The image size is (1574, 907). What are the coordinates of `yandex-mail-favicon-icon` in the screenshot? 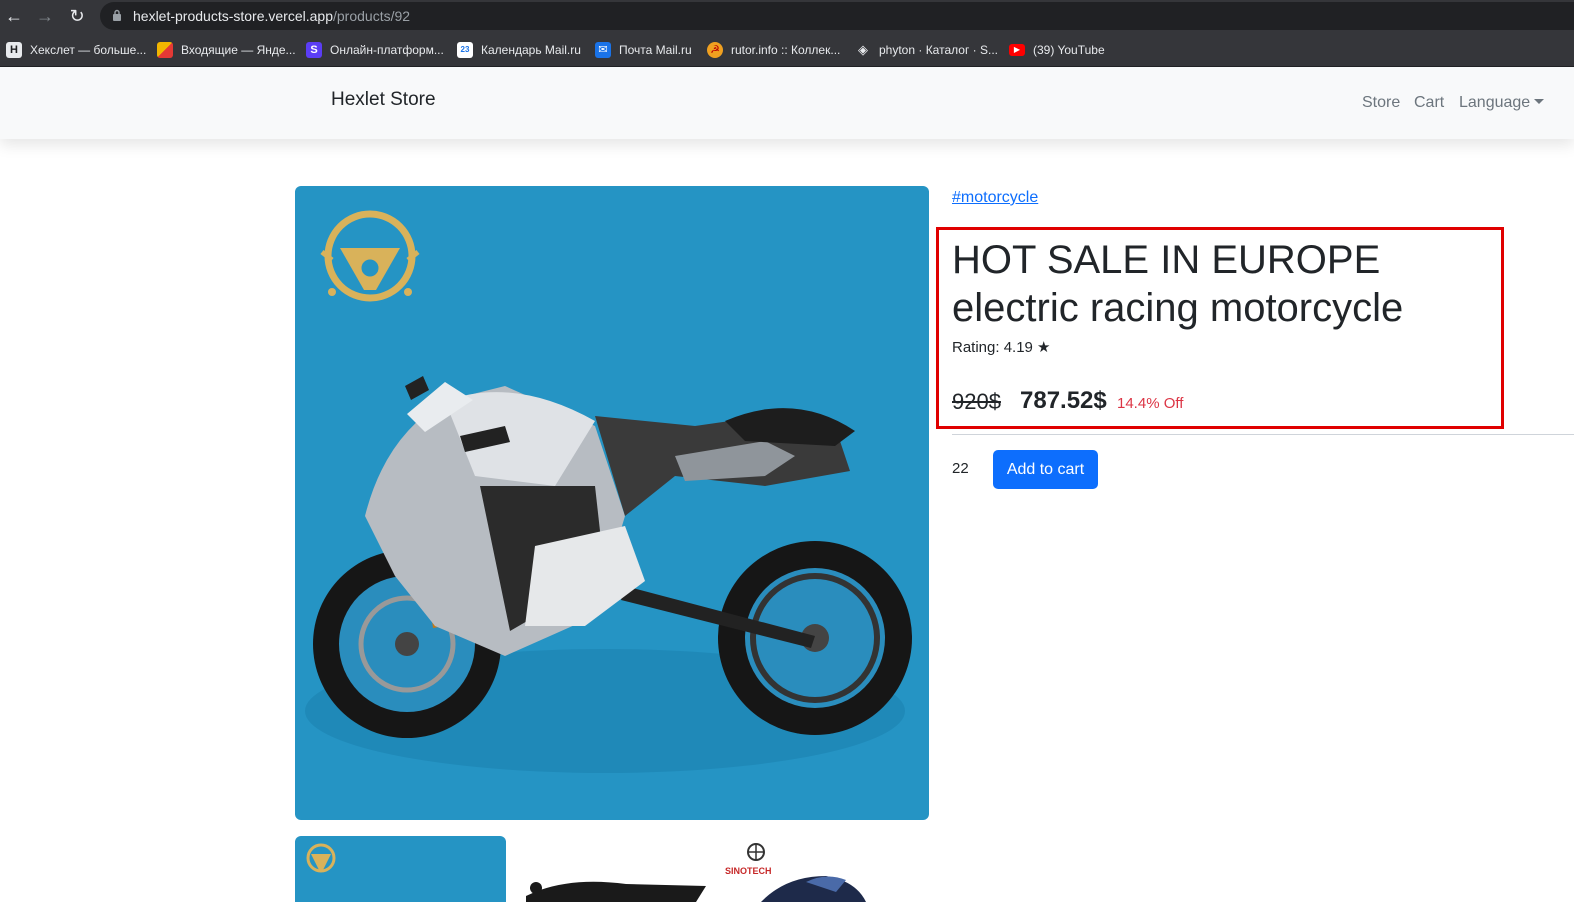 It's located at (165, 50).